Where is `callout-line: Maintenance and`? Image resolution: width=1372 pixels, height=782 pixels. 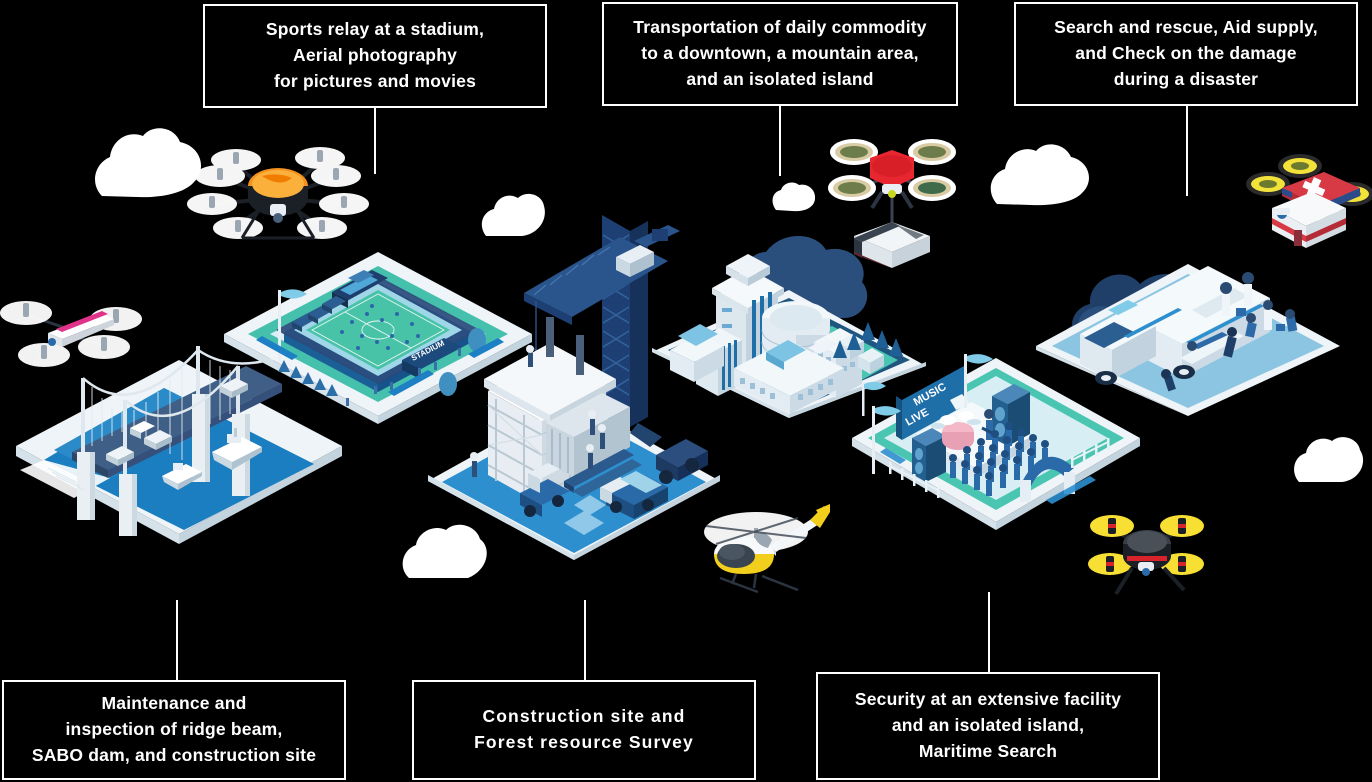
callout-line: Maintenance and is located at coordinates (174, 703).